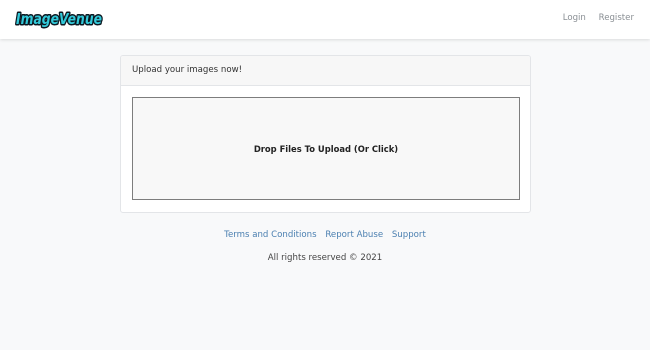 Image resolution: width=650 pixels, height=350 pixels. I want to click on dropzone-label: Drop Files To Upload (Or Click), so click(326, 148).